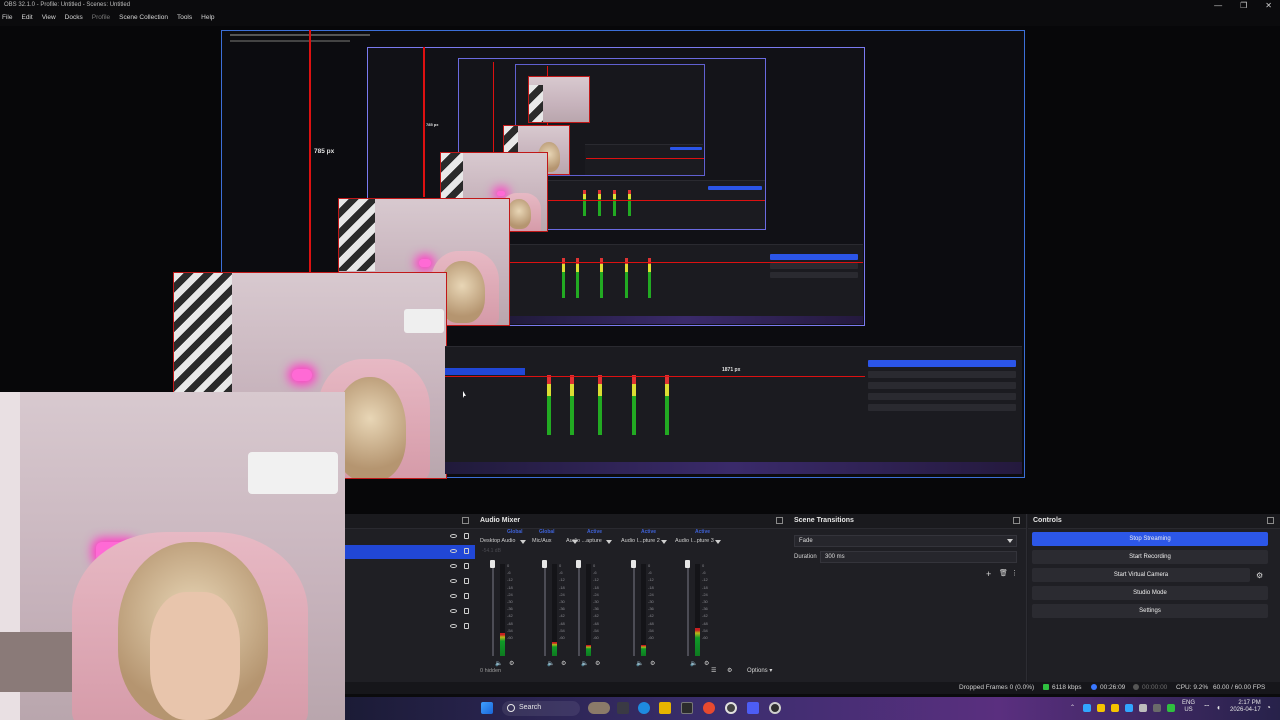  Describe the element at coordinates (594, 532) in the screenshot. I see `mixer-tab-active: Active` at that location.